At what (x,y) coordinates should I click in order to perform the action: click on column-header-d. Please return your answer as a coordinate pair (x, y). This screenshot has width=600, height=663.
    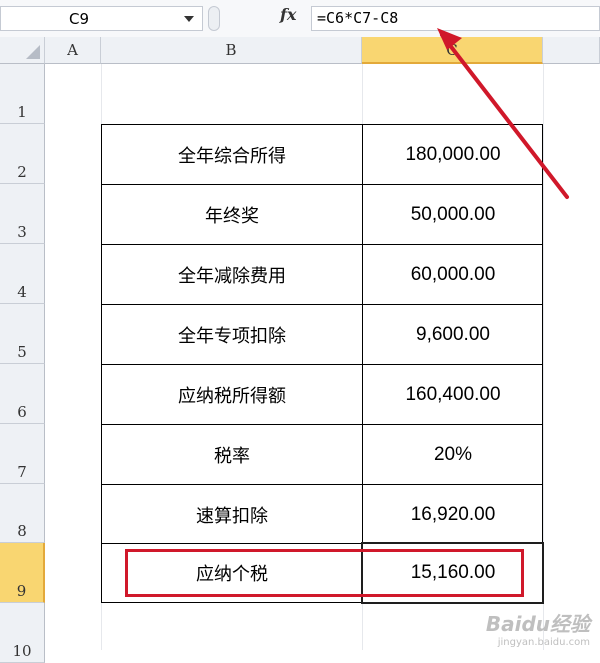
    Looking at the image, I should click on (571, 50).